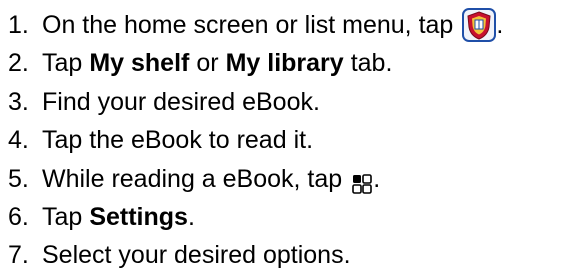  I want to click on settings-label: Settings, so click(138, 216).